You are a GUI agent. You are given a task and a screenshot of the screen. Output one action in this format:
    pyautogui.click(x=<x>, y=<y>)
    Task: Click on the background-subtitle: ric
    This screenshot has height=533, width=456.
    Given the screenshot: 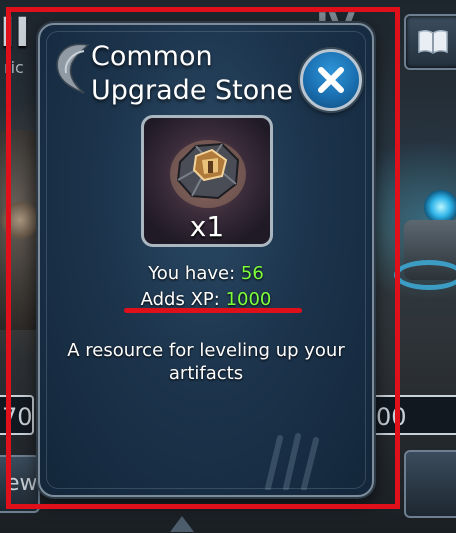 What is the action you would take?
    pyautogui.click(x=14, y=67)
    